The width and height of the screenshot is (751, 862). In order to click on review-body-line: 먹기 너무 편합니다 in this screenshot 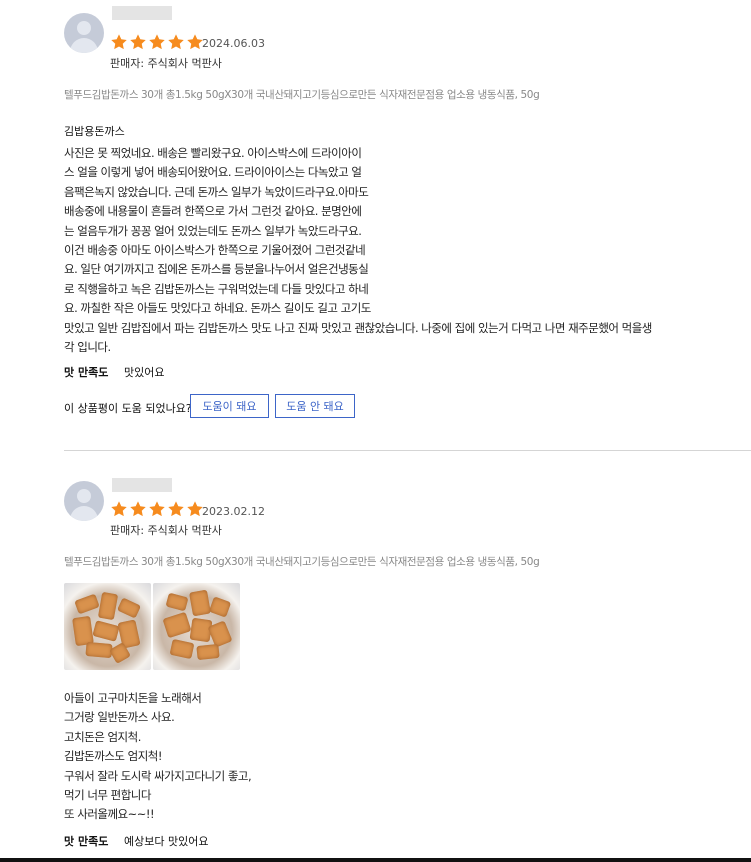, I will do `click(107, 795)`.